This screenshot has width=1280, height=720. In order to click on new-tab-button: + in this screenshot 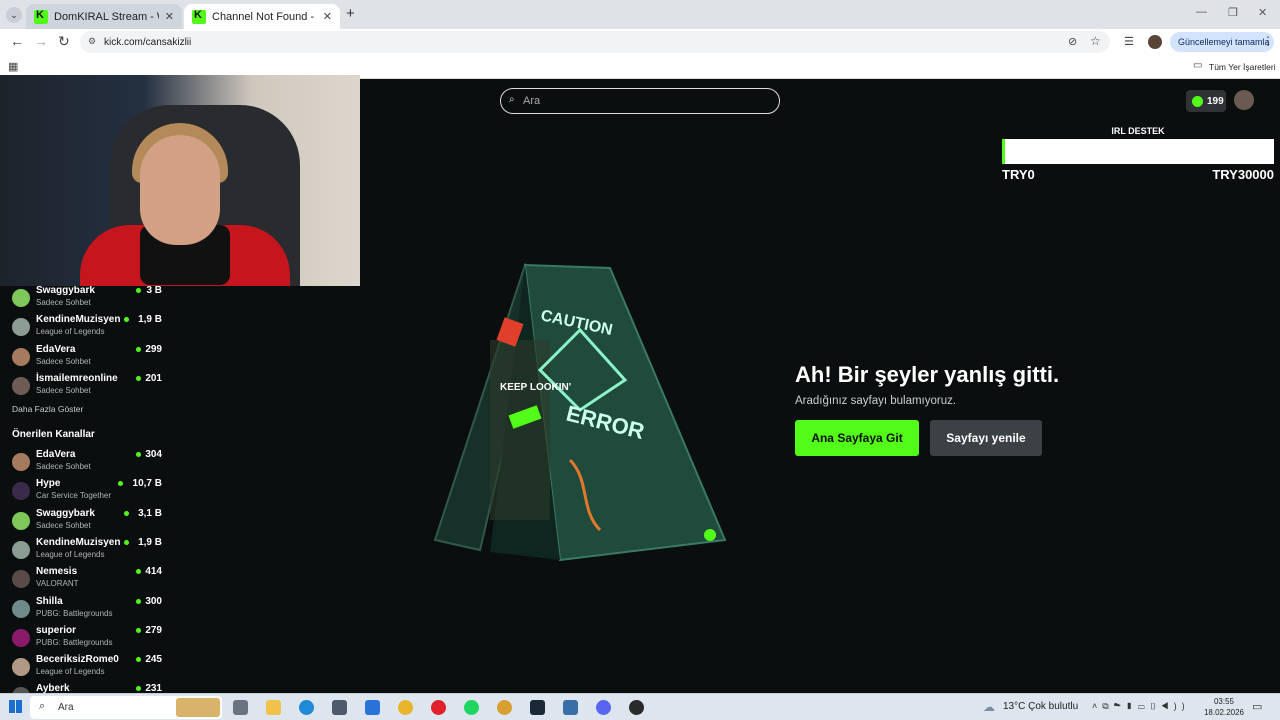, I will do `click(350, 13)`.